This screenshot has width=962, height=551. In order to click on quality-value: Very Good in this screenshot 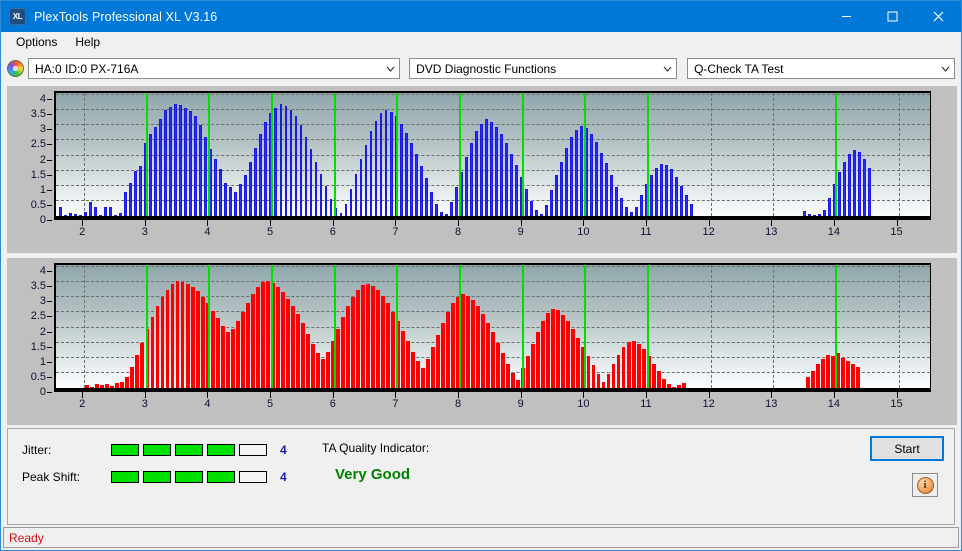, I will do `click(373, 474)`.